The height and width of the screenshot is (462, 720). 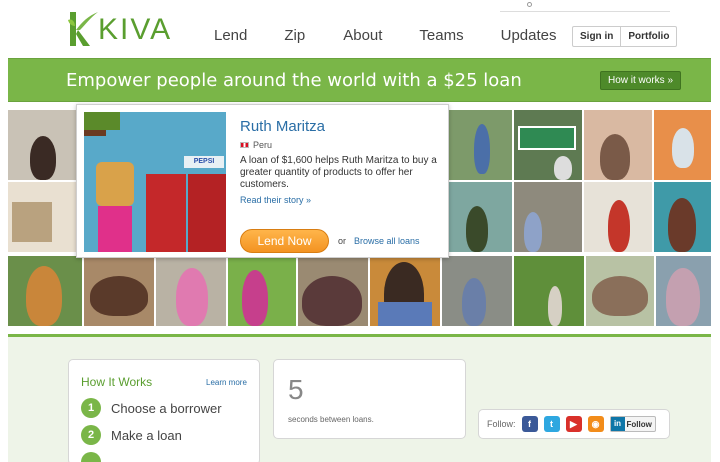 I want to click on country-label: Peru, so click(x=263, y=145).